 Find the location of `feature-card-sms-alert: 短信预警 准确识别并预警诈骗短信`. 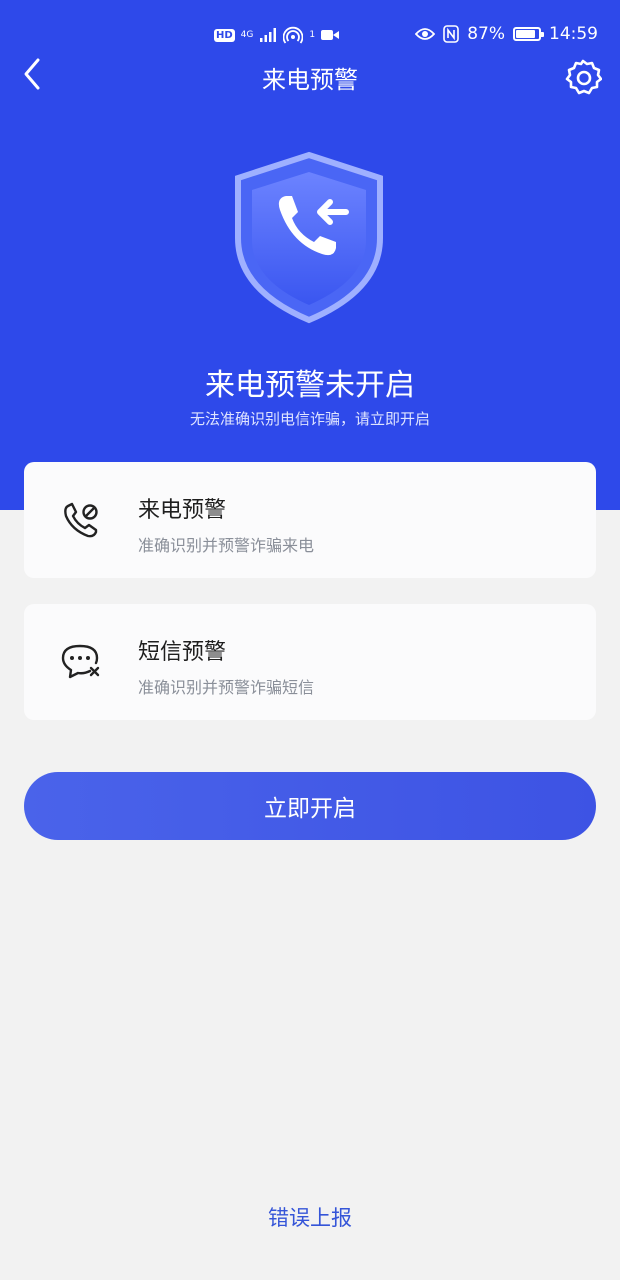

feature-card-sms-alert: 短信预警 准确识别并预警诈骗短信 is located at coordinates (310, 662).